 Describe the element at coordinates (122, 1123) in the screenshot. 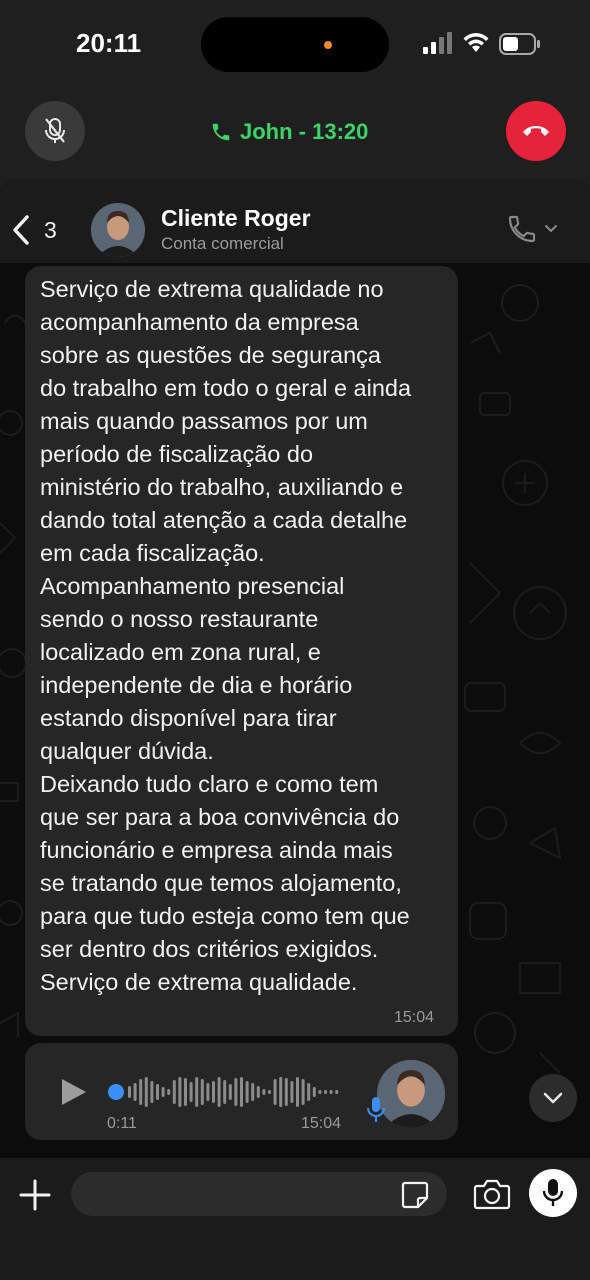

I see `audio-duration: 0:11` at that location.